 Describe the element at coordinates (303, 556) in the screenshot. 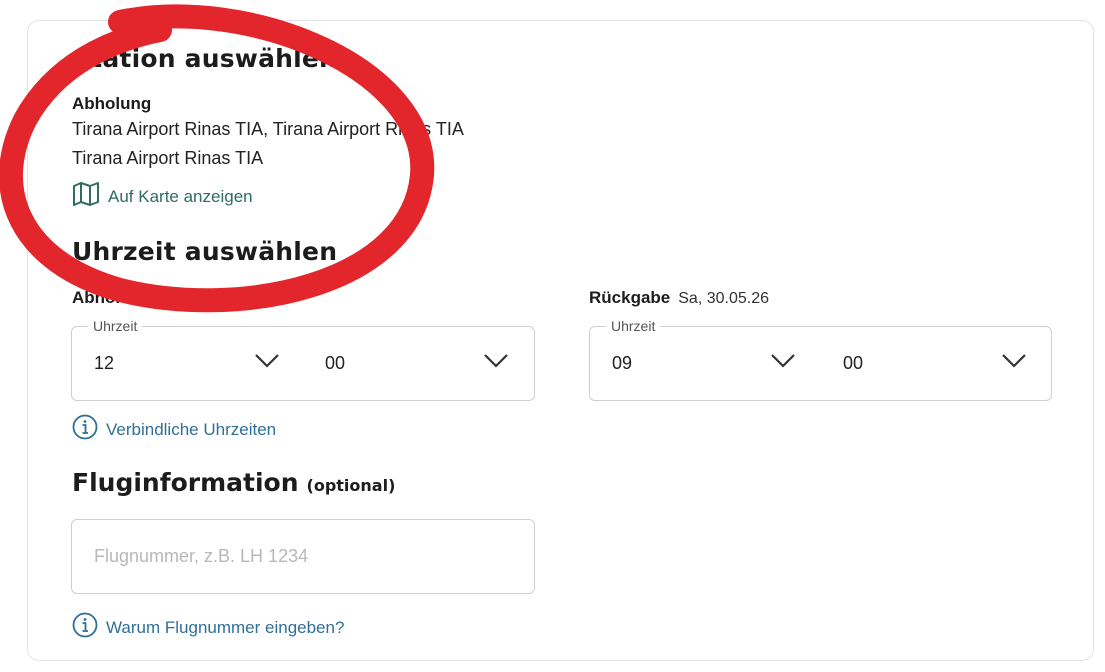

I see `flight-number-input` at that location.